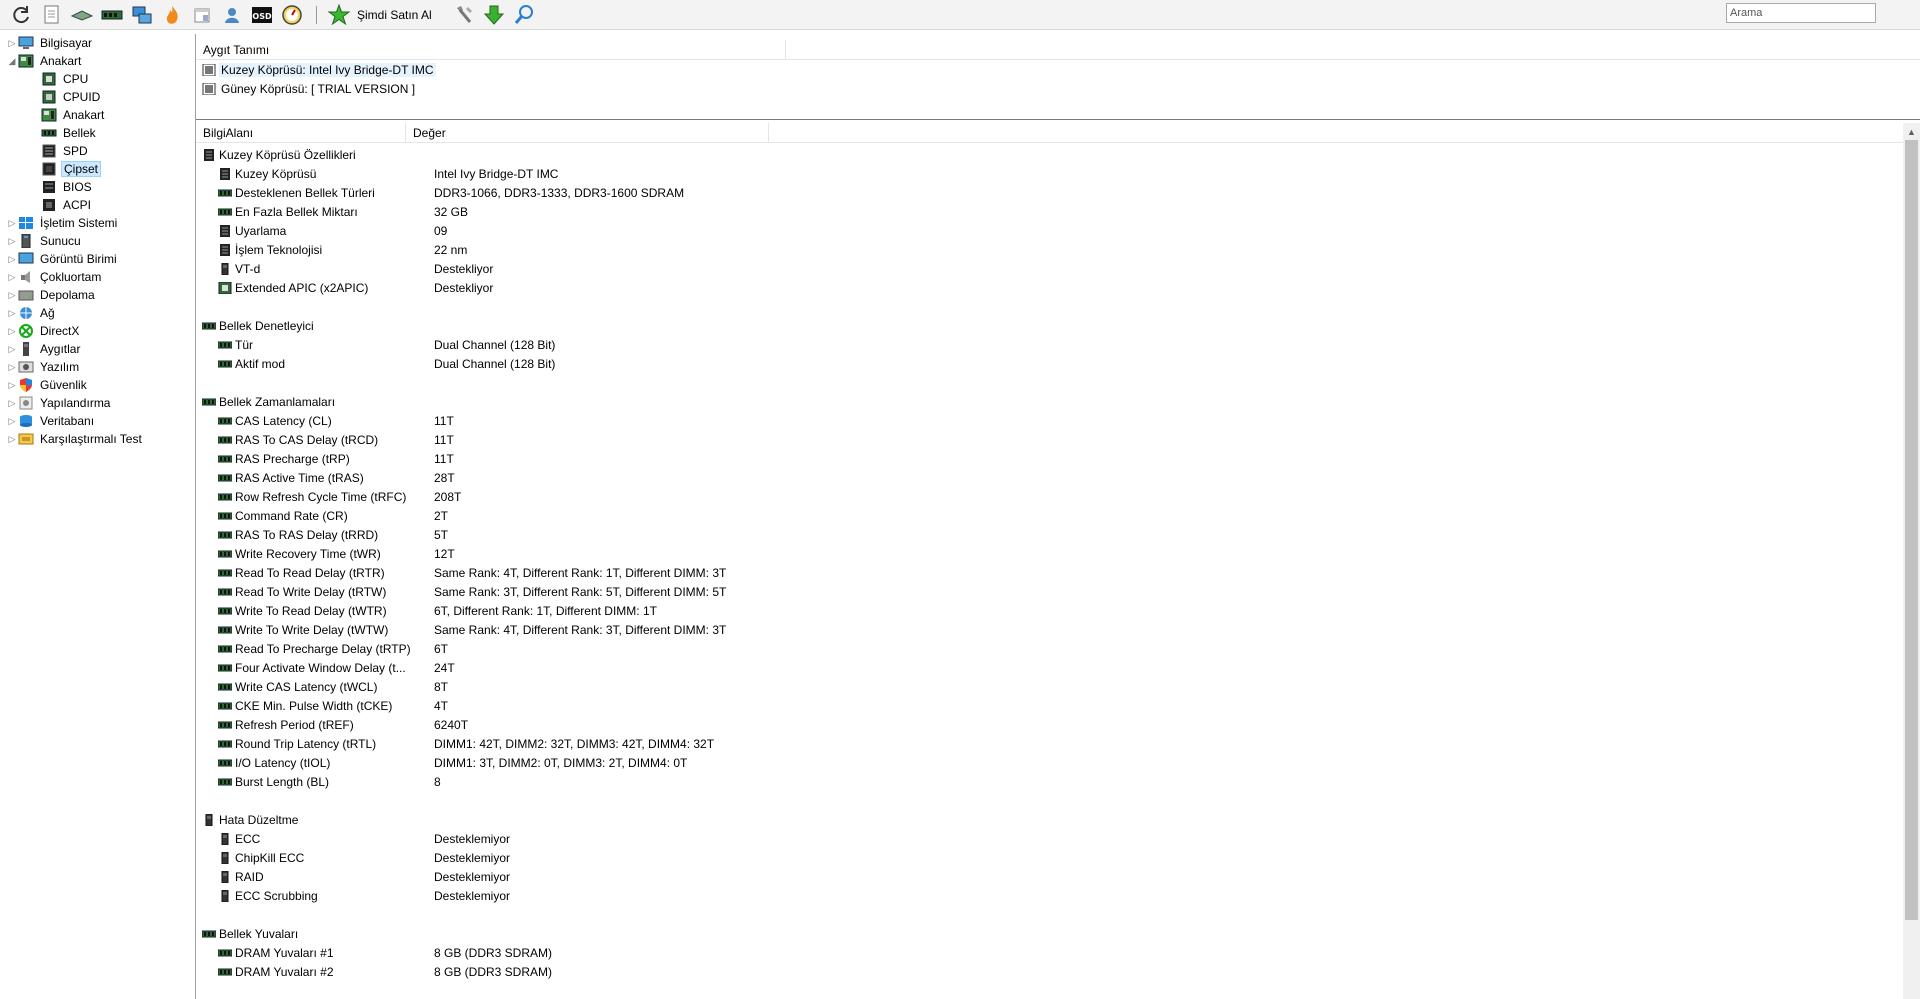 This screenshot has width=1920, height=999. What do you see at coordinates (491, 49) in the screenshot?
I see `device-header-label: Aygıt Tanımı` at bounding box center [491, 49].